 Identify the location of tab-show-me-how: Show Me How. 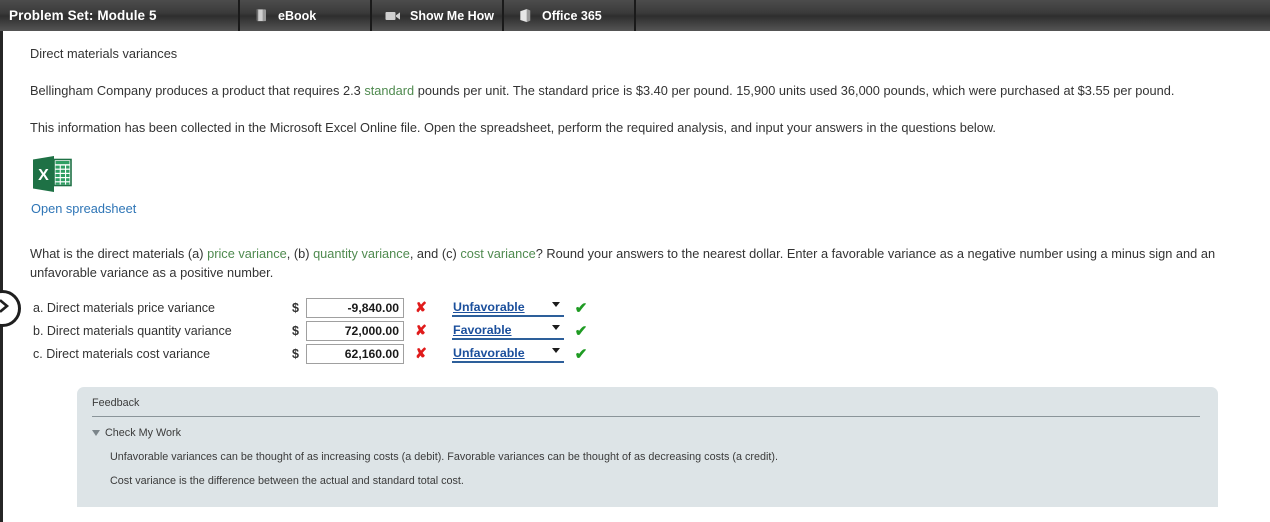
(438, 15).